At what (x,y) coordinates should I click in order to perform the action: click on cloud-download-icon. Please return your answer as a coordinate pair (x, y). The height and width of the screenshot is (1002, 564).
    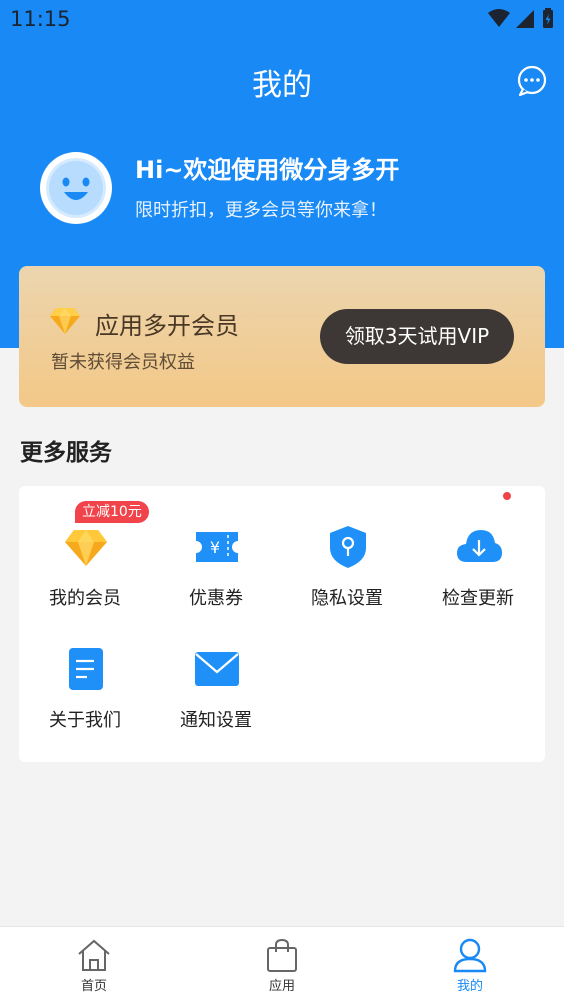
    Looking at the image, I should click on (479, 546).